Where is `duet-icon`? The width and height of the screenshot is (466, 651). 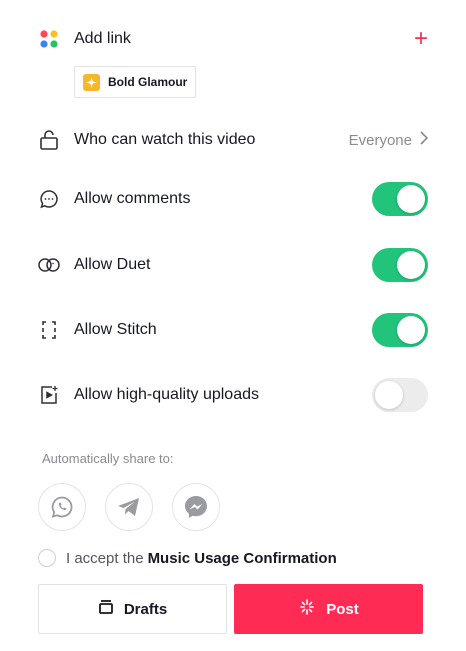
duet-icon is located at coordinates (49, 265).